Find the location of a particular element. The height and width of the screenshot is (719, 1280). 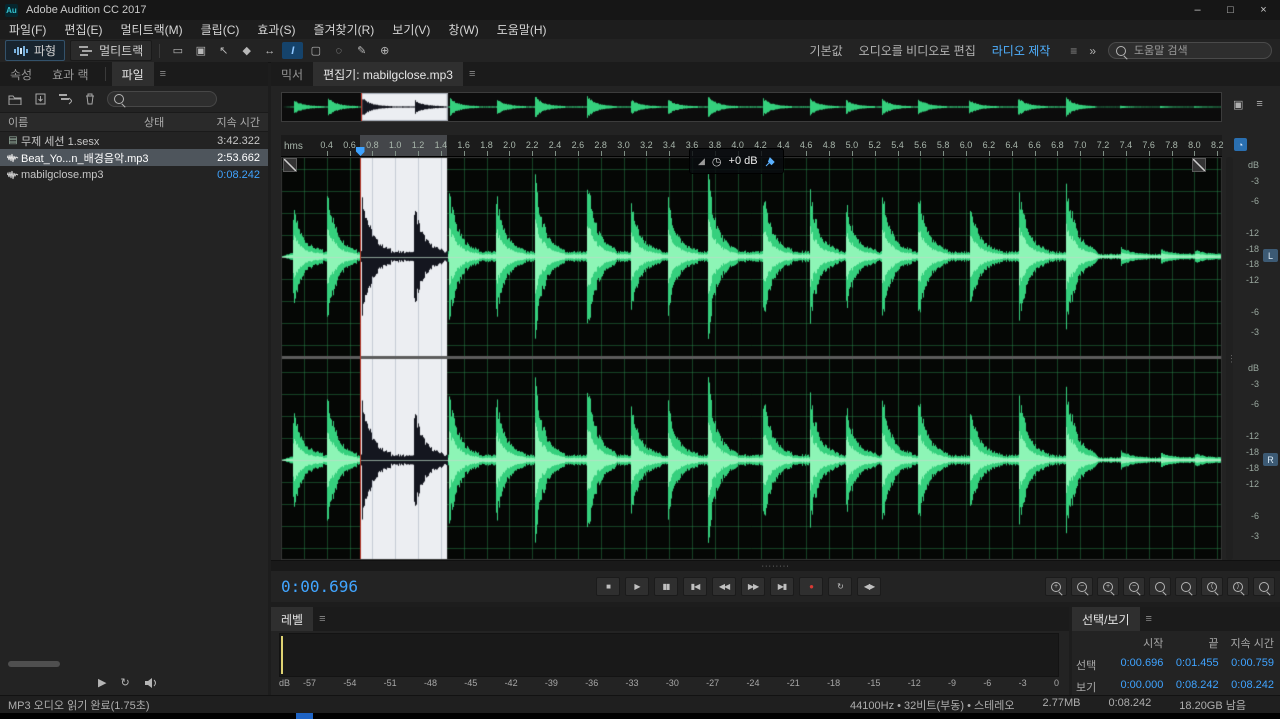

skip-to-end-button: ▶▮ is located at coordinates (782, 586).